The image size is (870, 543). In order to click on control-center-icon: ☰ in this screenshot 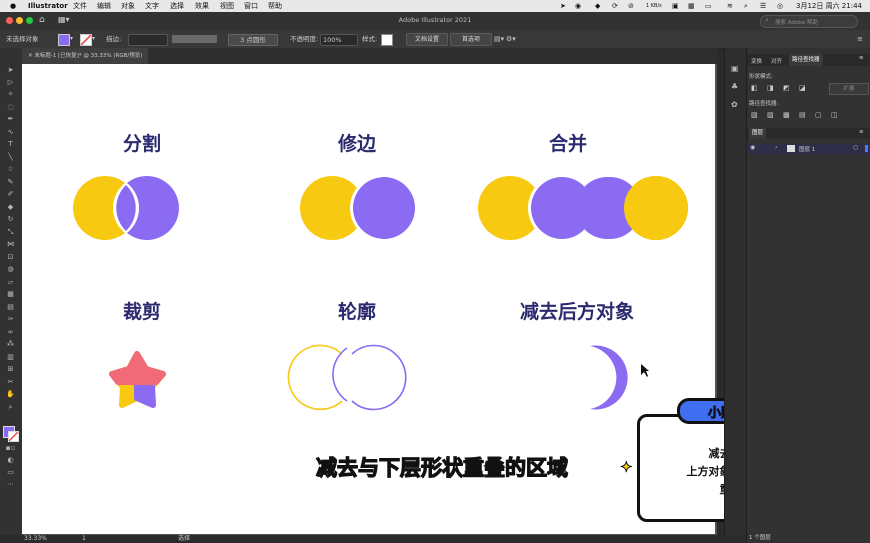, I will do `click(763, 6)`.